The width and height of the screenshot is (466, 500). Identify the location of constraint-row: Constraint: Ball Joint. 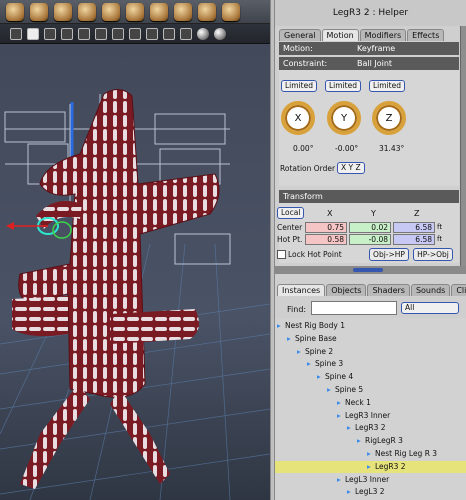
(369, 63).